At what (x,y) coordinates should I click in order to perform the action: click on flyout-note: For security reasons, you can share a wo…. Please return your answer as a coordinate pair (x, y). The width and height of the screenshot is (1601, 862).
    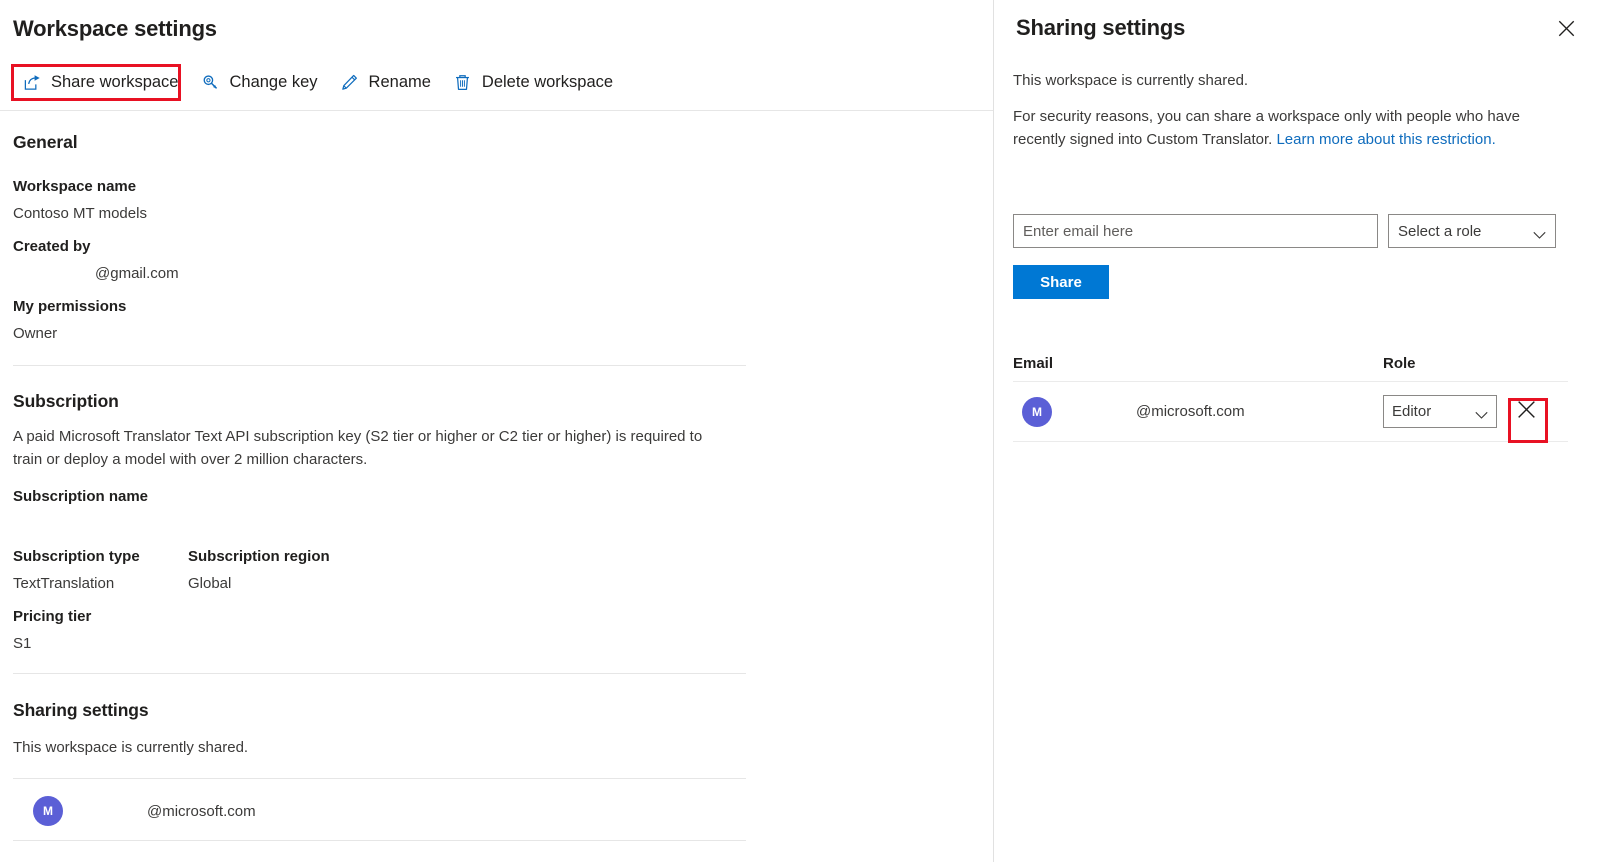
    Looking at the image, I should click on (1268, 128).